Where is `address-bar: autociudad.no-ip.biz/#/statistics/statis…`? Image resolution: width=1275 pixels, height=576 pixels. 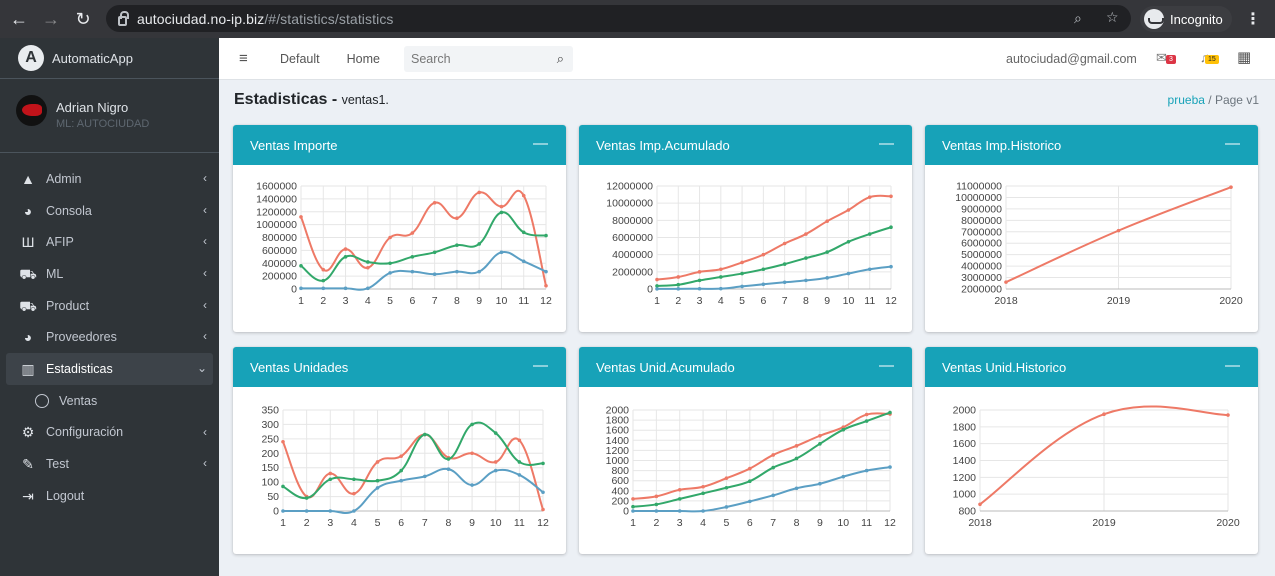
address-bar: autociudad.no-ip.biz/#/statistics/statis… is located at coordinates (618, 18).